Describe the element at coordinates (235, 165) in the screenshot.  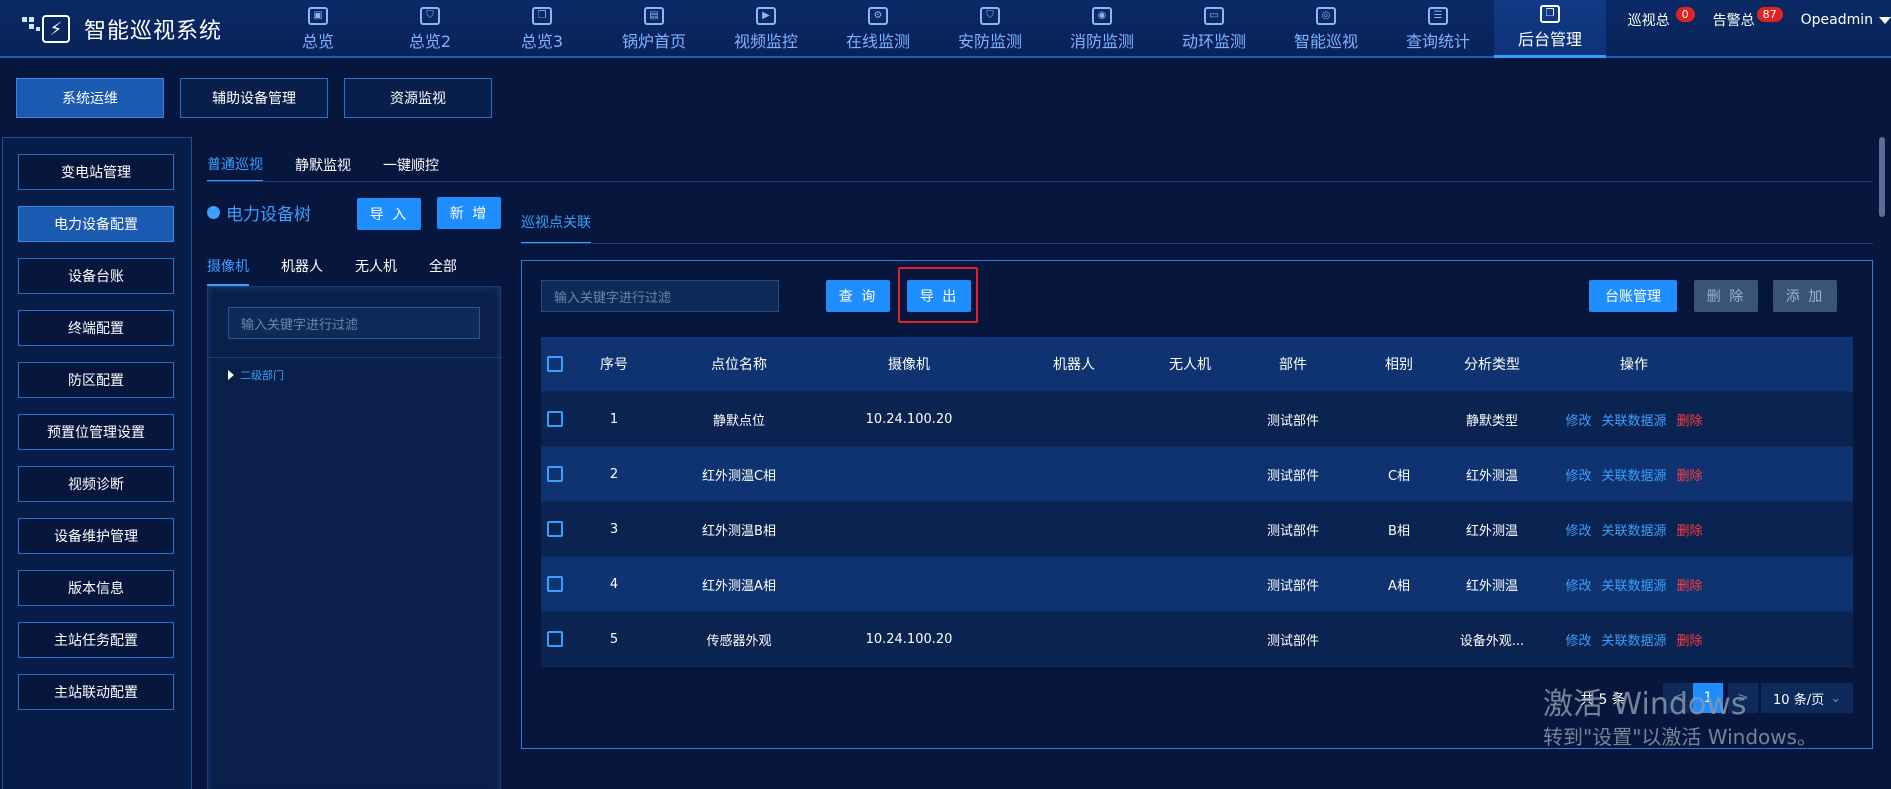
I see `tab-normal-patrol: 普通巡视` at that location.